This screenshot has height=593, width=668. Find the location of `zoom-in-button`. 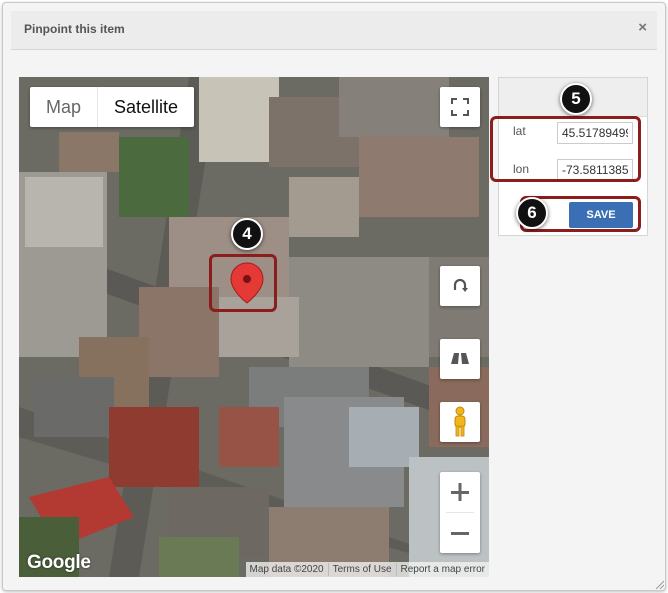

zoom-in-button is located at coordinates (460, 492).